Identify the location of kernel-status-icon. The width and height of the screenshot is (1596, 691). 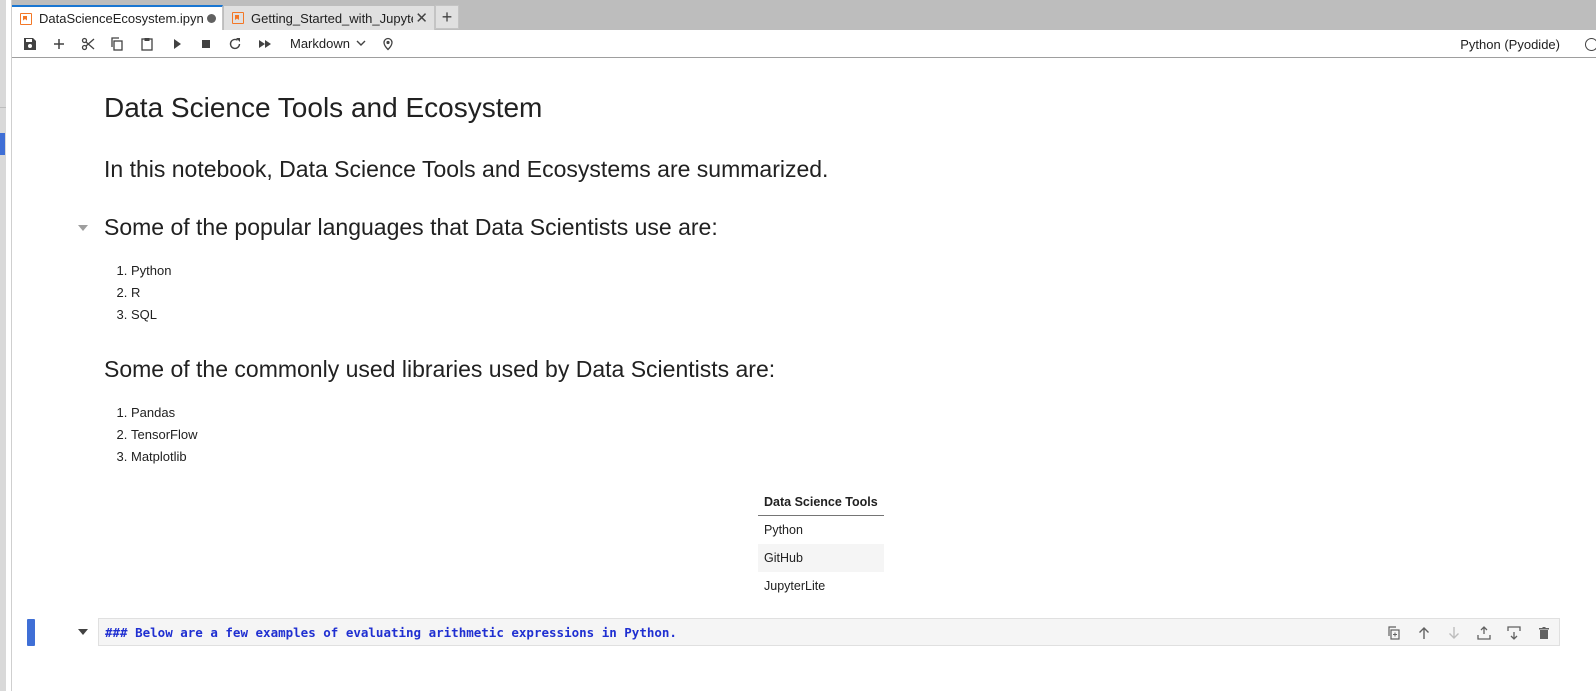
(1590, 44).